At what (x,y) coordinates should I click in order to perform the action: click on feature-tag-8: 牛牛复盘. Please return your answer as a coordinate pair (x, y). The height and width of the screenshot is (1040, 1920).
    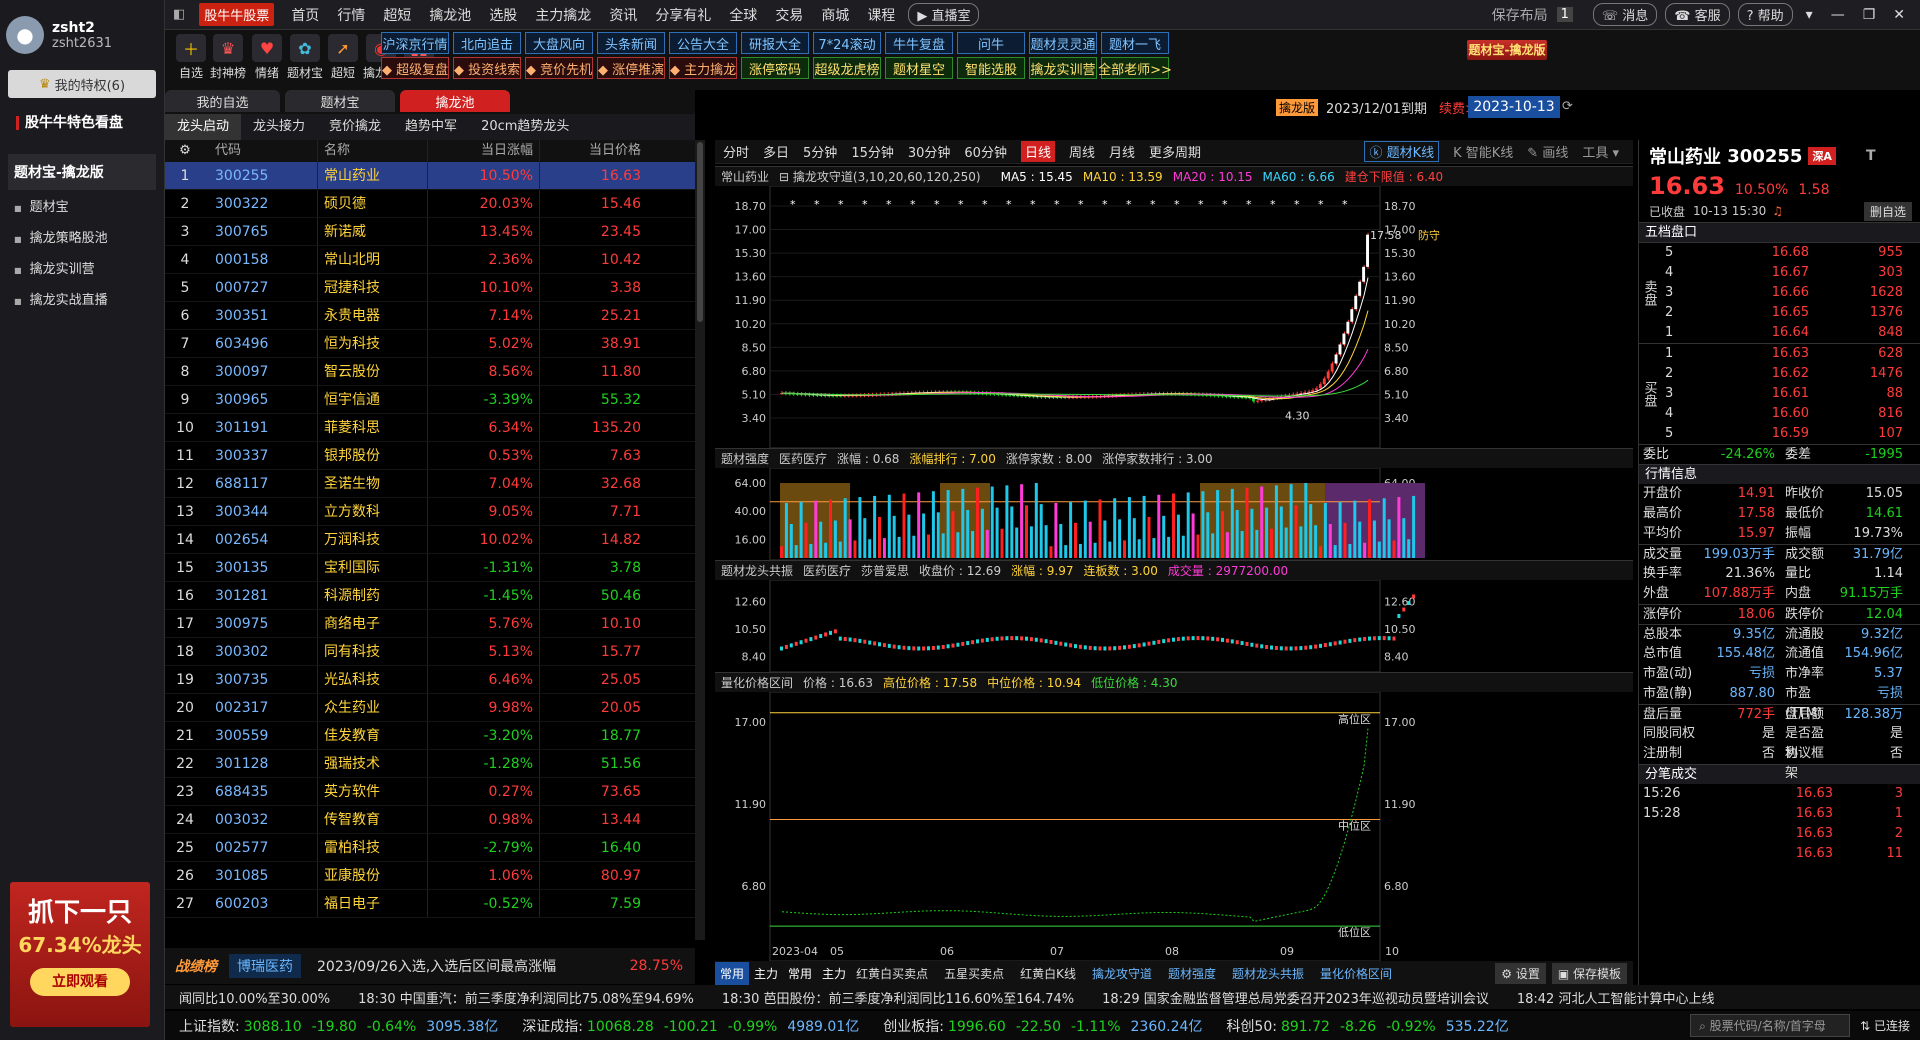
    Looking at the image, I should click on (919, 43).